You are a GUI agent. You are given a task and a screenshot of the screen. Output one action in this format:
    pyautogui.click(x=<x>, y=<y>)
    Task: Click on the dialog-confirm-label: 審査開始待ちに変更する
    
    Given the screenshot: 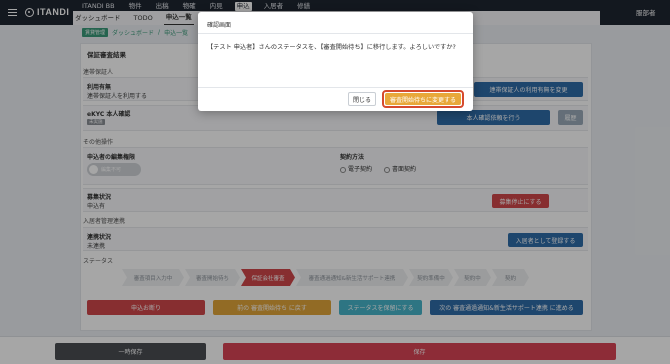 What is the action you would take?
    pyautogui.click(x=423, y=99)
    